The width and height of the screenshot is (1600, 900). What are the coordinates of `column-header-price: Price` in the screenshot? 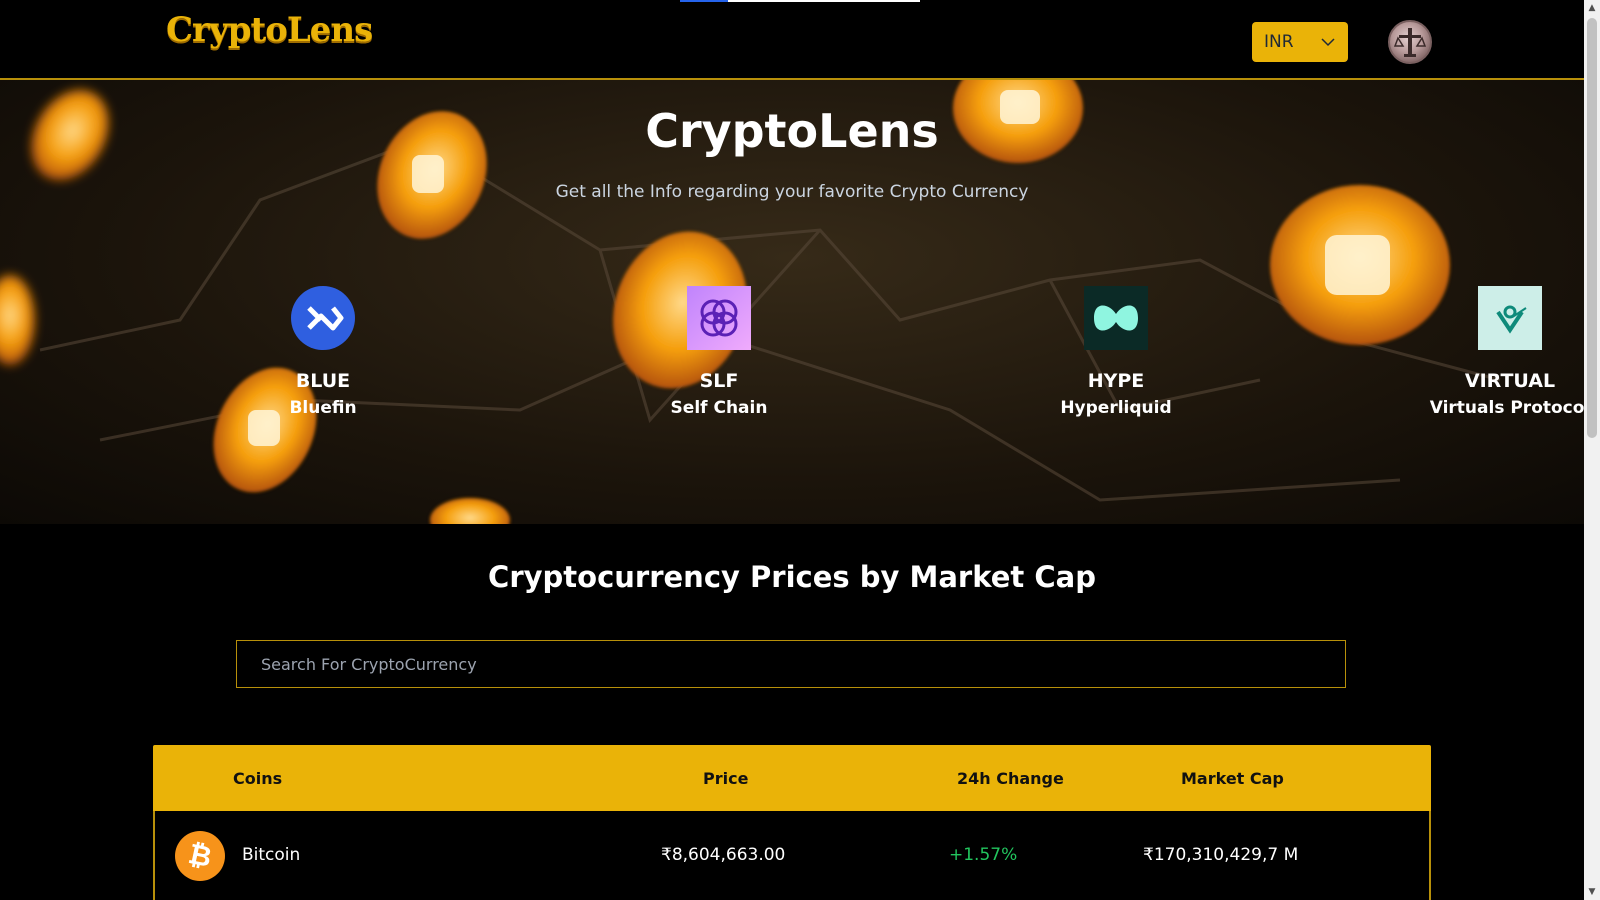 It's located at (725, 778).